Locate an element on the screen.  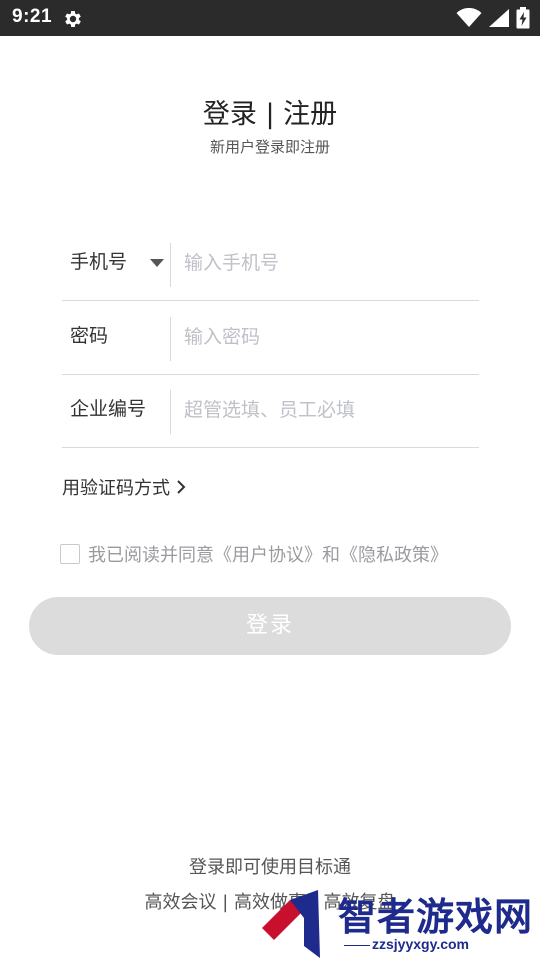
login-button: 登录 is located at coordinates (270, 626).